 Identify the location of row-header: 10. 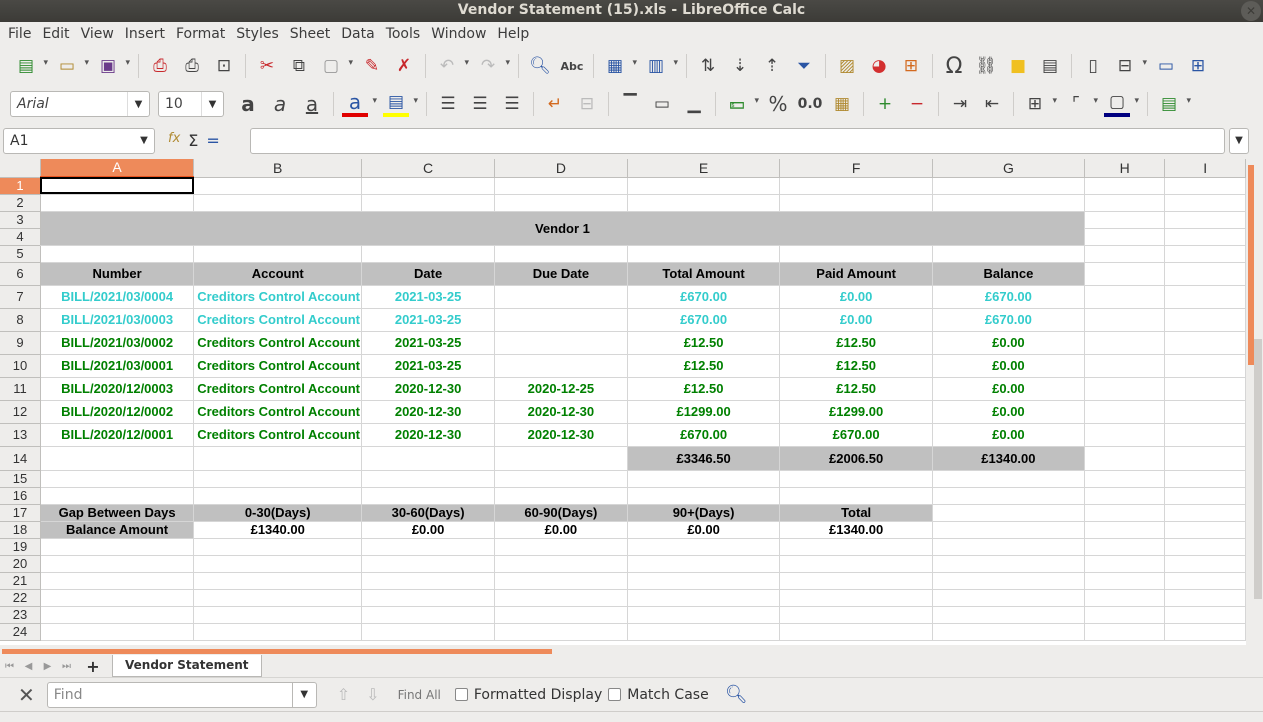
(20, 366).